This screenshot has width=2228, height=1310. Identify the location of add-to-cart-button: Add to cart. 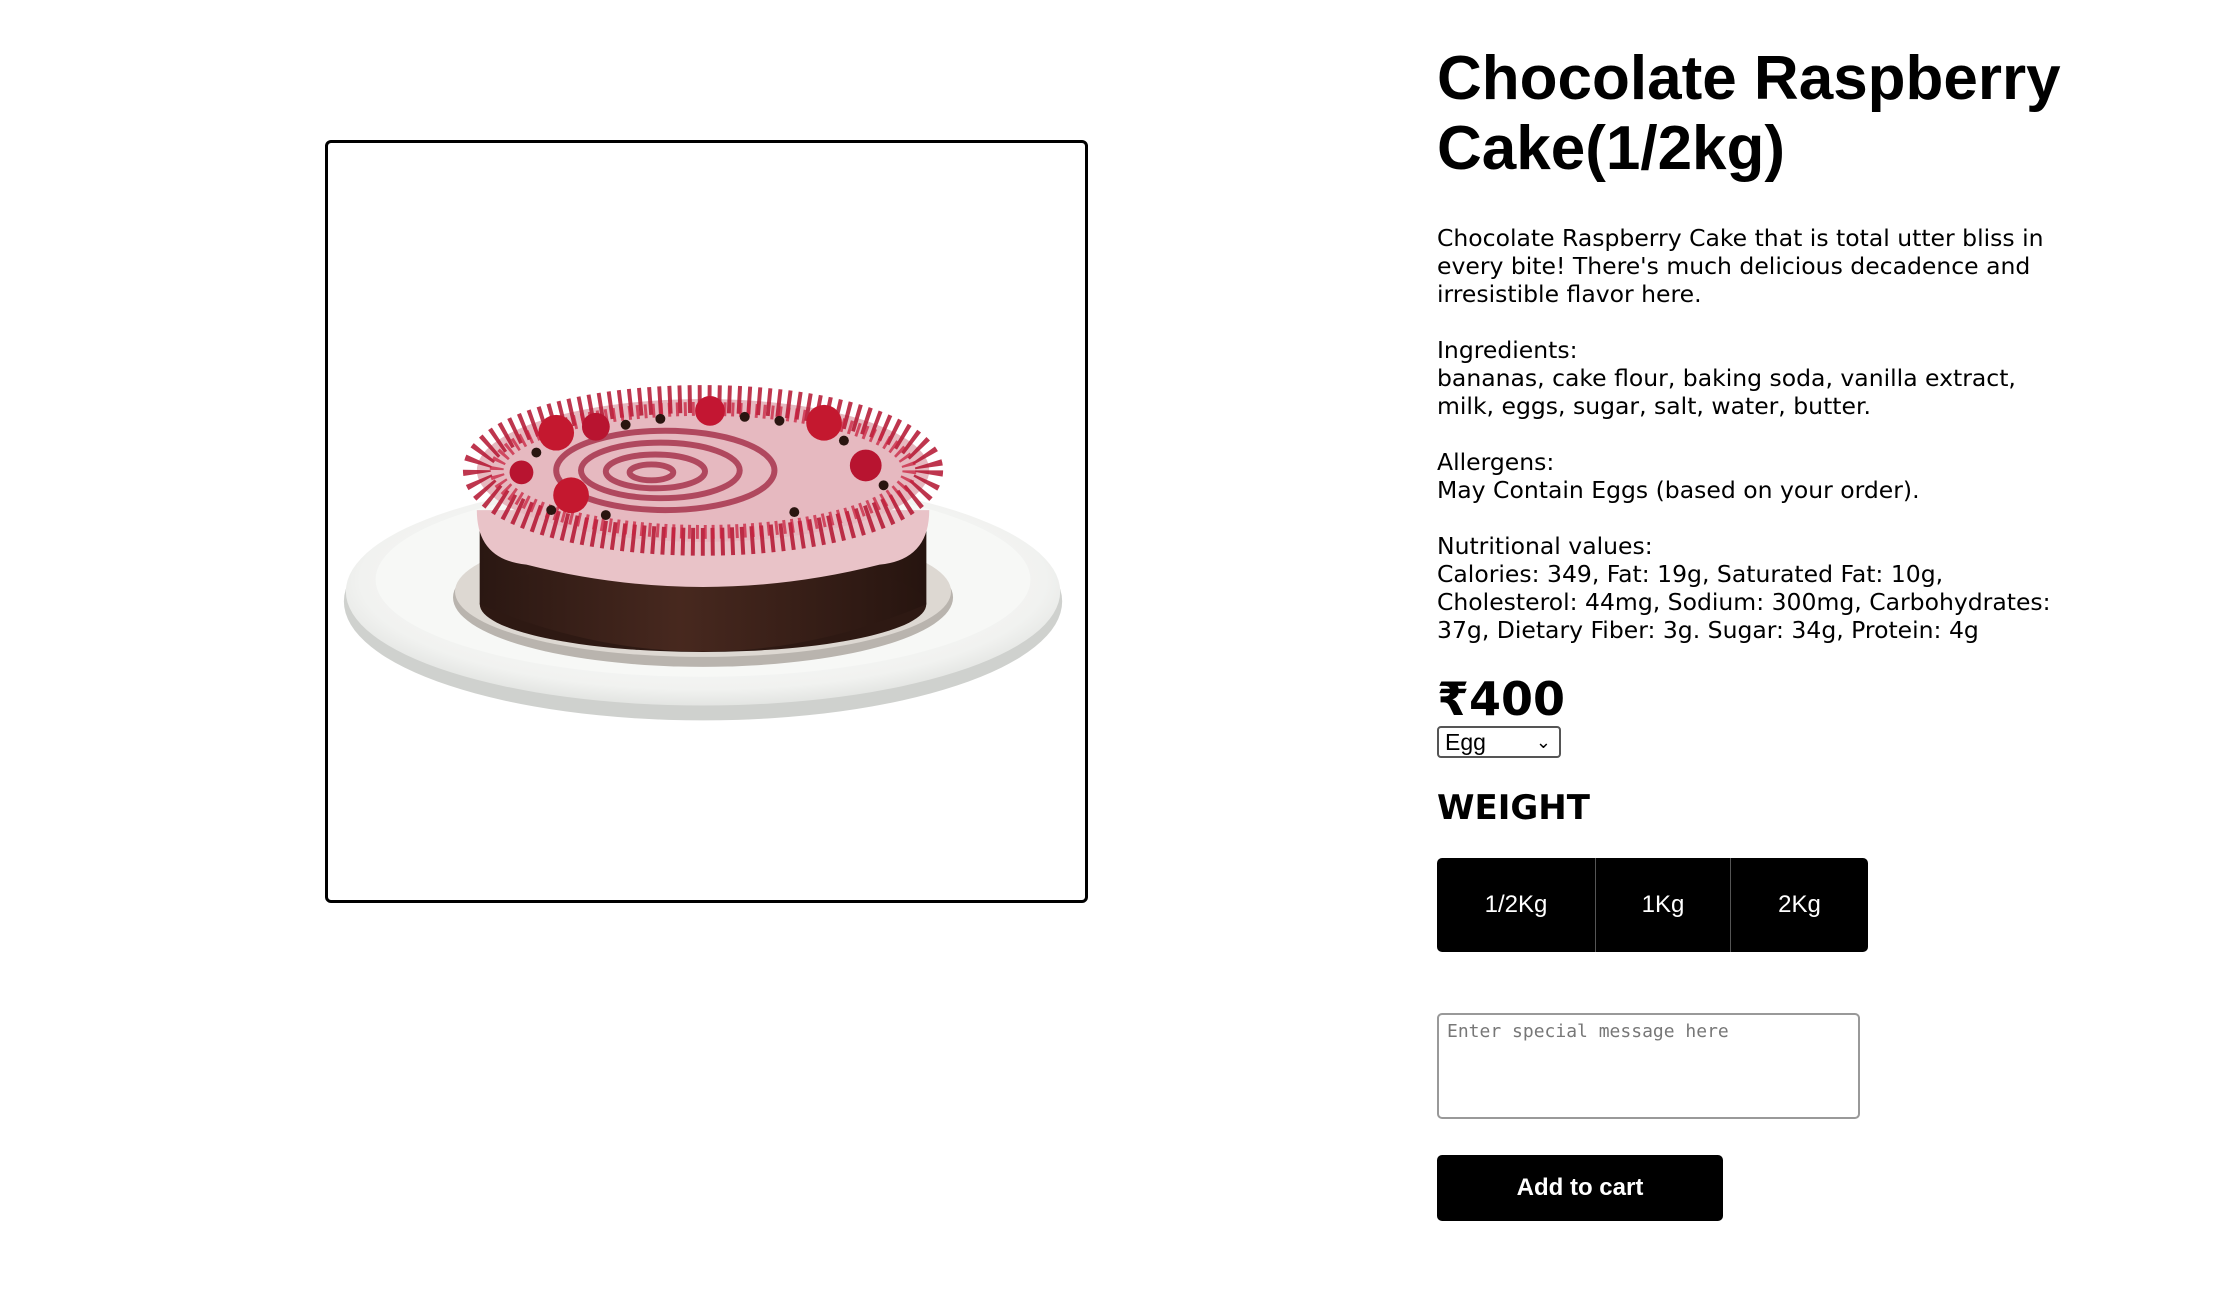
(1580, 1188).